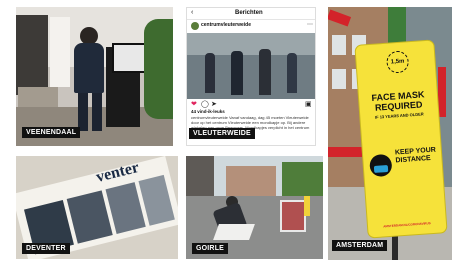 The width and height of the screenshot is (469, 260). I want to click on caption-vleuterweide: VLEUTERWEIDE, so click(222, 133).